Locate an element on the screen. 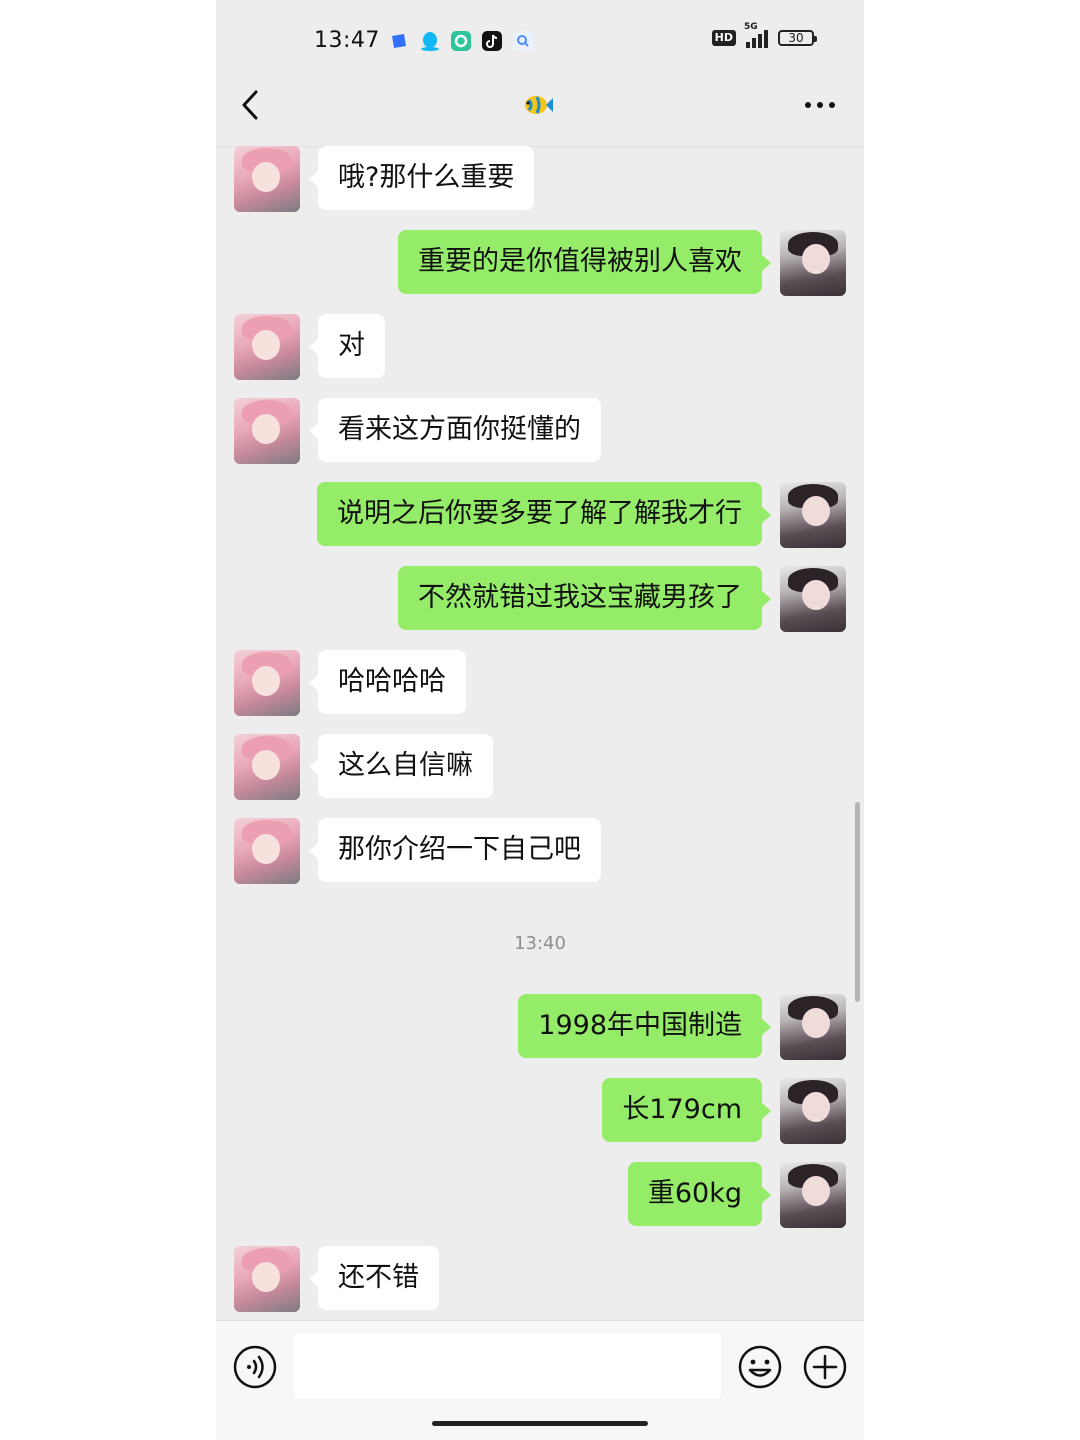 The width and height of the screenshot is (1080, 1440). message-timestamp: 13:40 is located at coordinates (540, 943).